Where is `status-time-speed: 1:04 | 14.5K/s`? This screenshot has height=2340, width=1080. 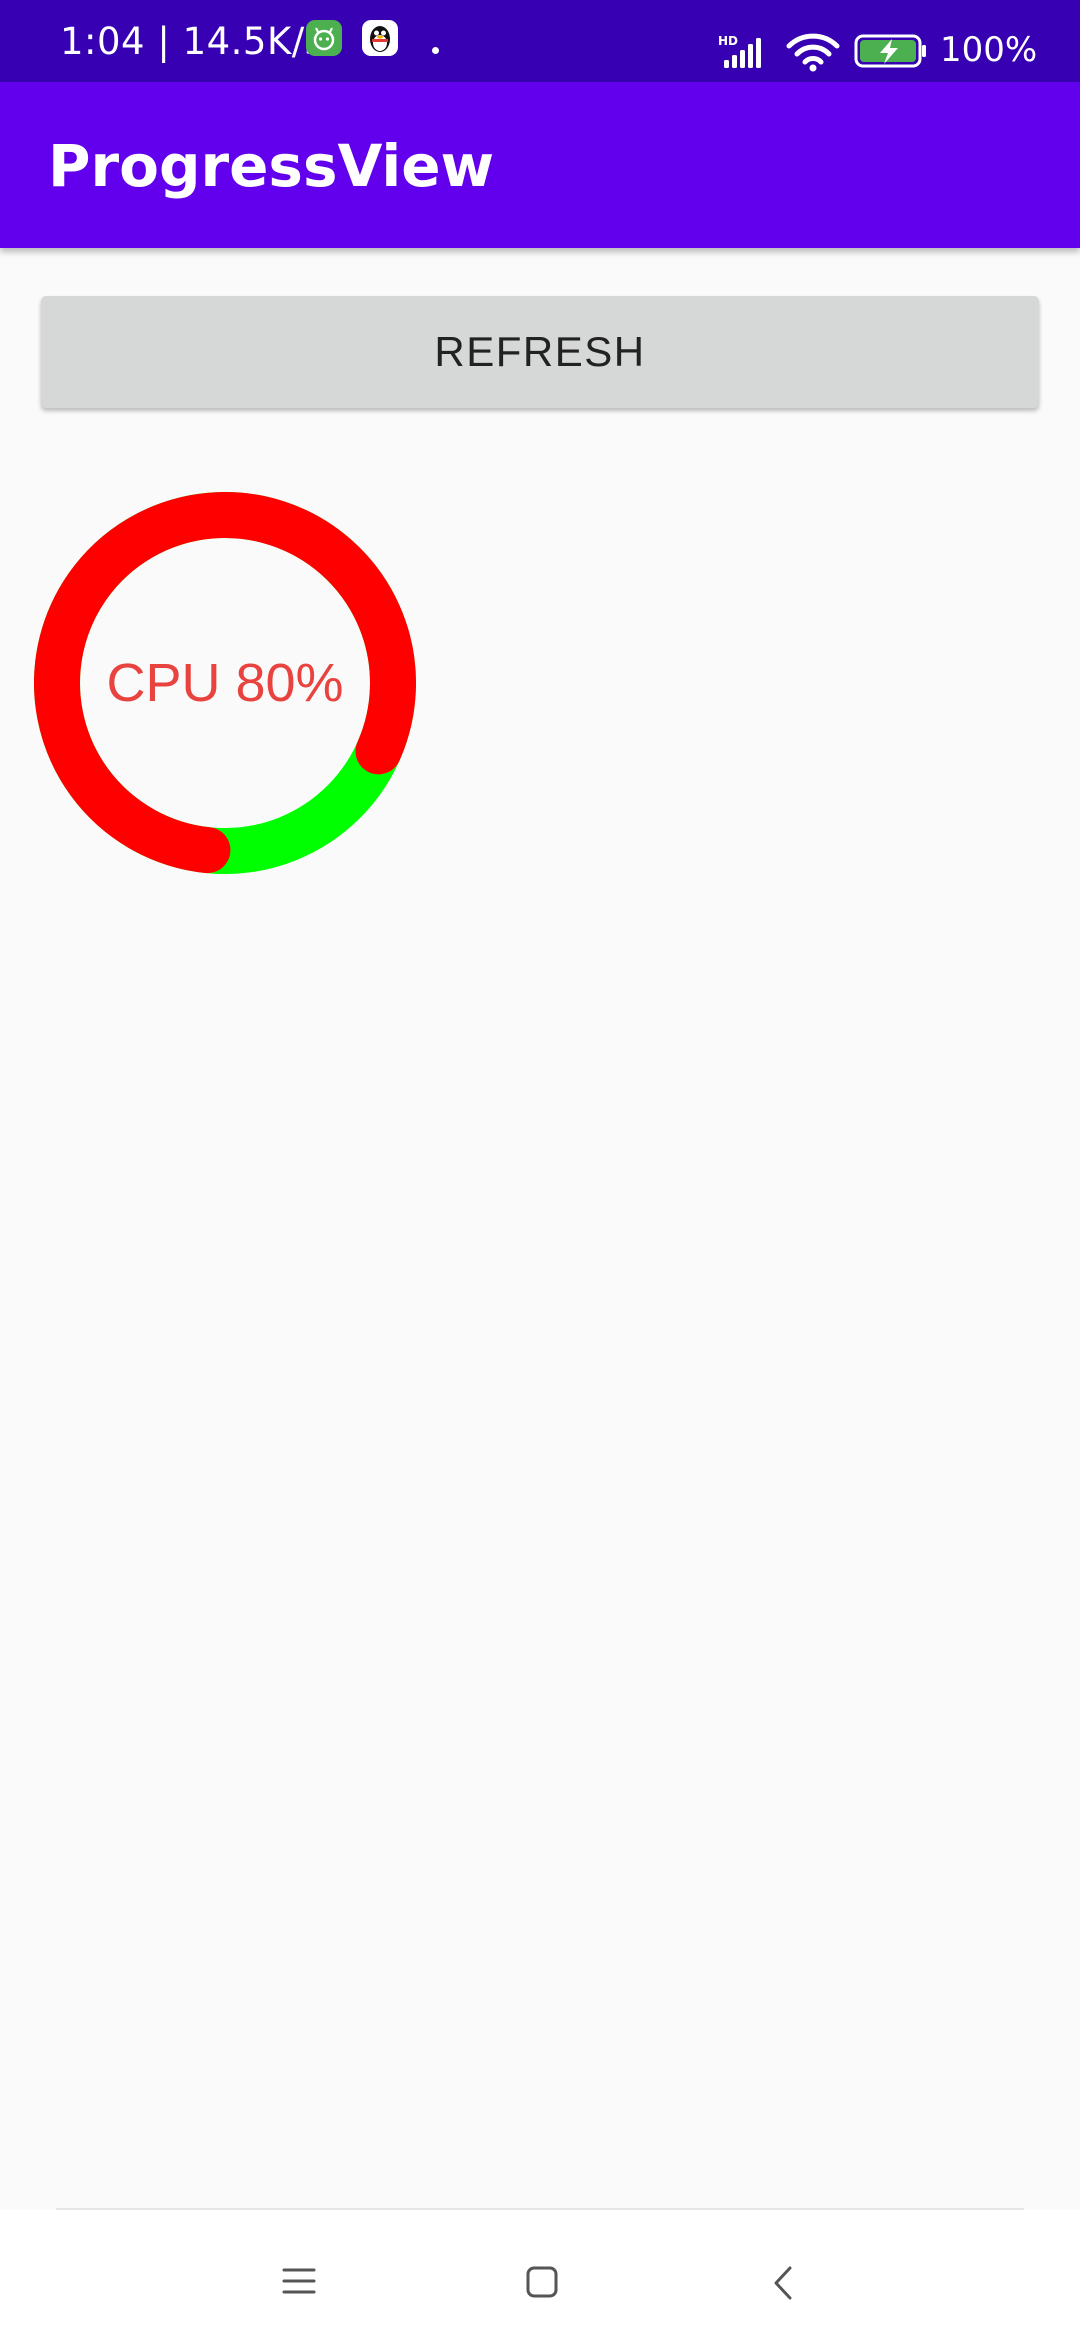 status-time-speed: 1:04 | 14.5K/s is located at coordinates (192, 41).